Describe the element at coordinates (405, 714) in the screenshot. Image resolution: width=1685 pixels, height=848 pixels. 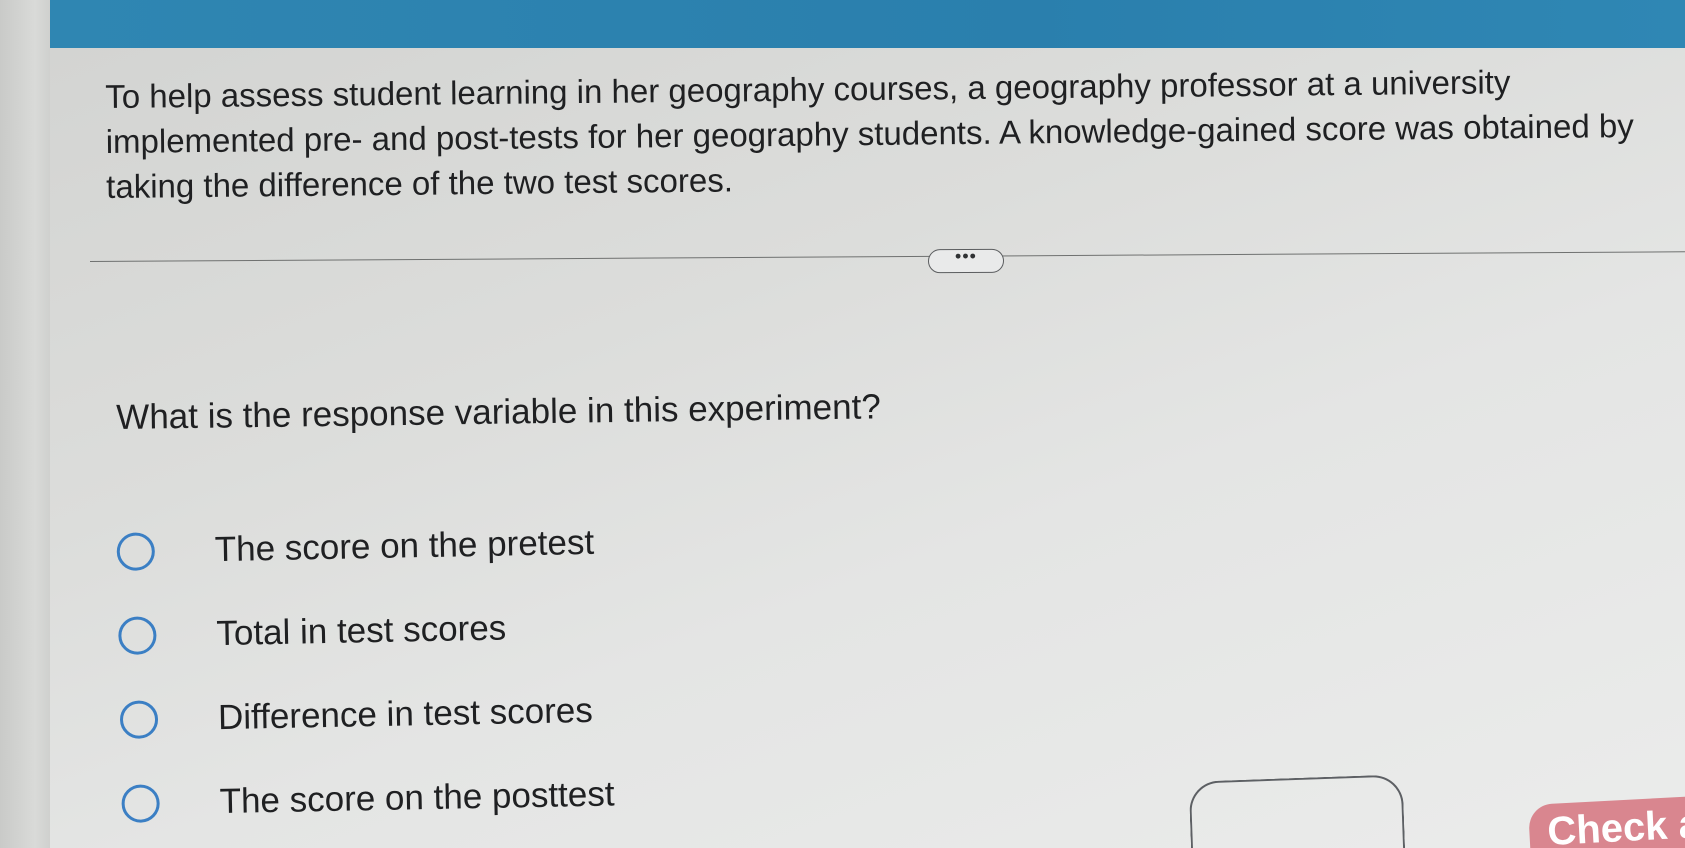
I see `option-label: Difference in test scores` at that location.